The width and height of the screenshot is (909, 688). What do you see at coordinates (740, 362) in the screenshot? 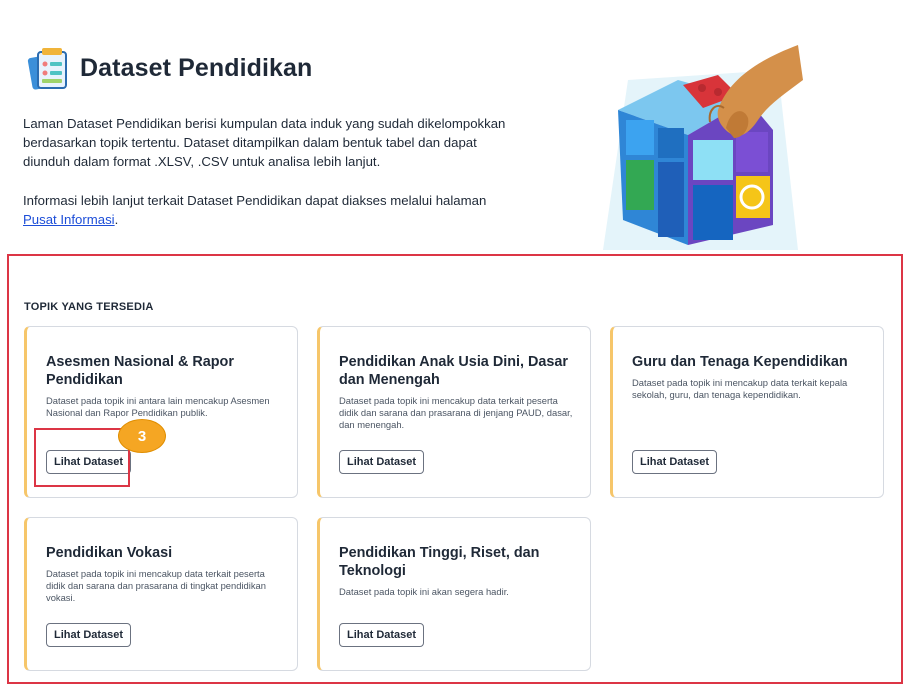
I see `card-title: Guru dan Tenaga Kependidikan` at bounding box center [740, 362].